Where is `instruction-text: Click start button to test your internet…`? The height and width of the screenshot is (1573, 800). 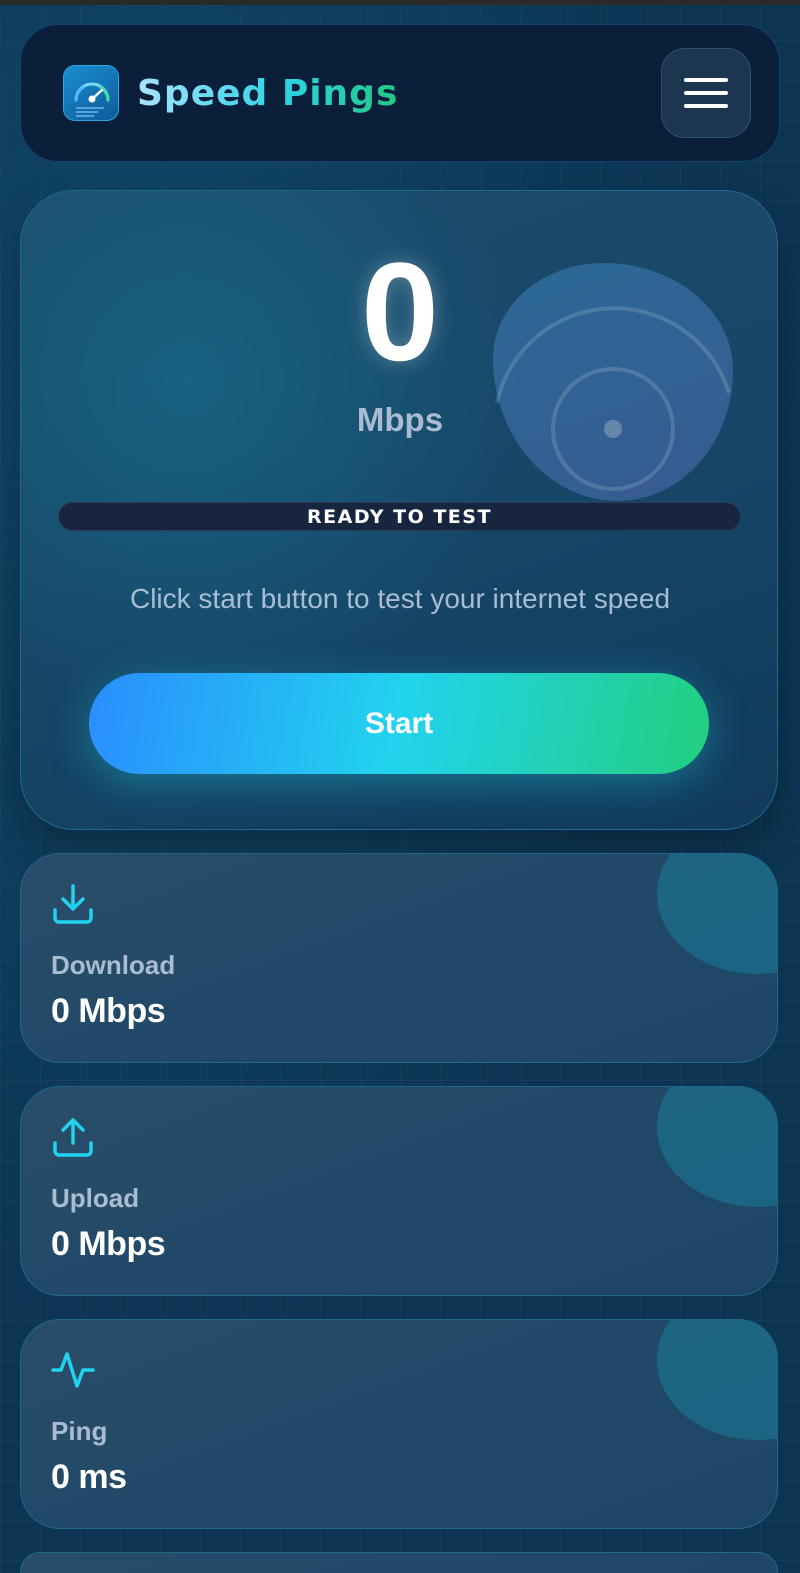 instruction-text: Click start button to test your internet… is located at coordinates (400, 598).